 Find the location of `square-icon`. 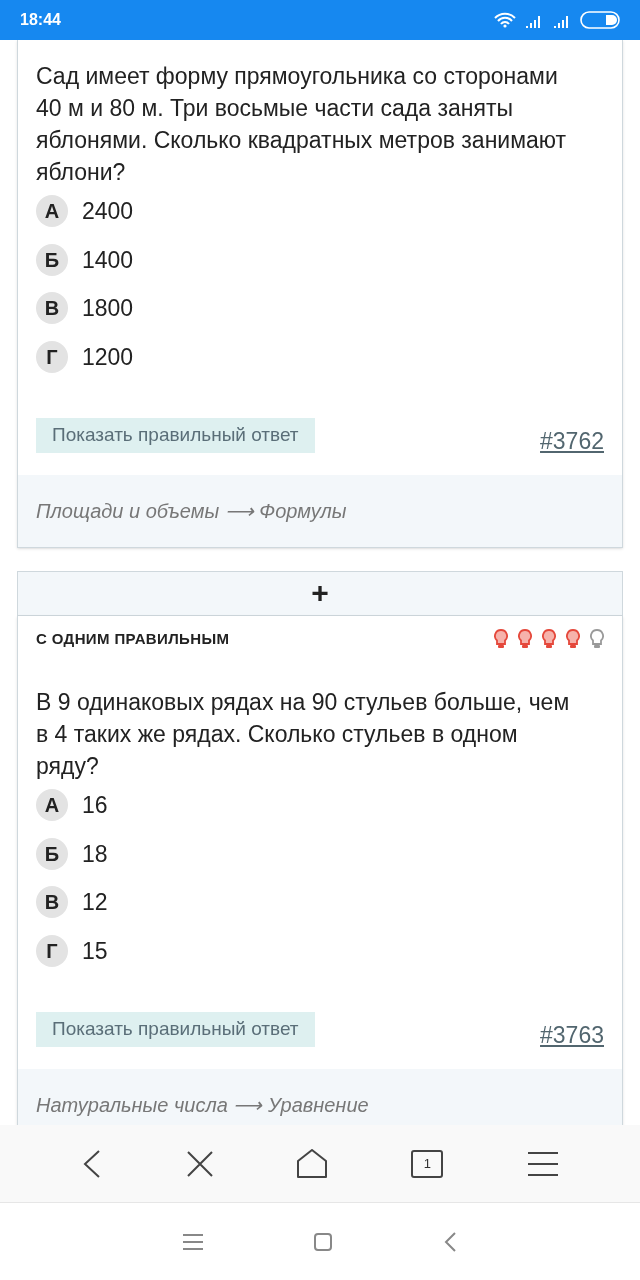

square-icon is located at coordinates (323, 1241).